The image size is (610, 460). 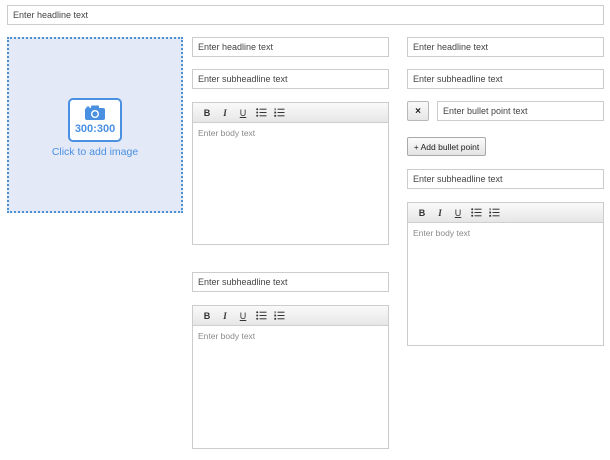 I want to click on add-bullet-point-button: + Add bullet point, so click(x=446, y=146).